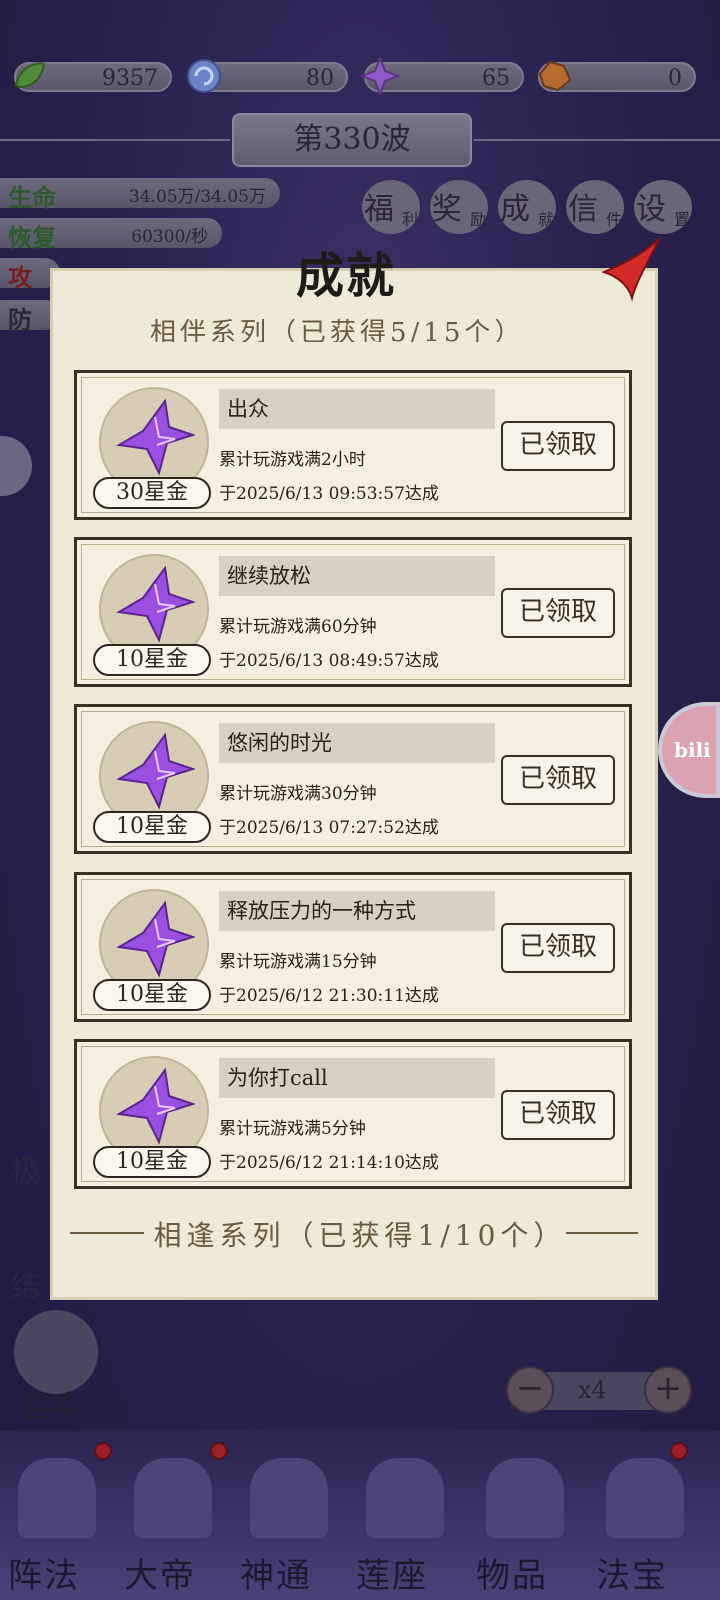 Image resolution: width=720 pixels, height=1600 pixels. Describe the element at coordinates (329, 494) in the screenshot. I see `achievement-date: 于2025/6/13 09:53:57达成` at that location.